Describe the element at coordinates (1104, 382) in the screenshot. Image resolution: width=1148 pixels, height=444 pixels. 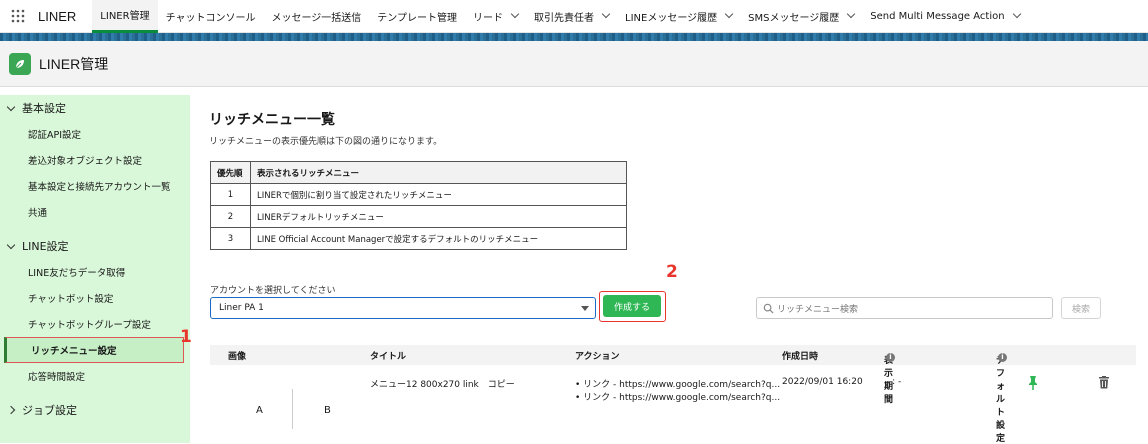
I see `trash-icon` at that location.